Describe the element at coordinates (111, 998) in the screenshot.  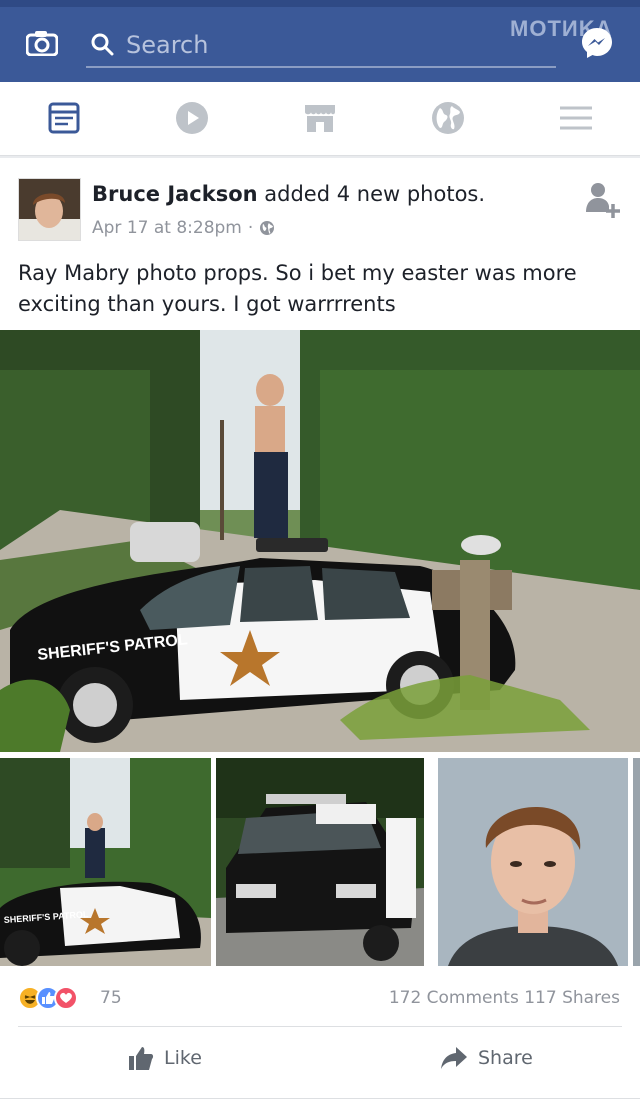
I see `reaction-count: 75` at that location.